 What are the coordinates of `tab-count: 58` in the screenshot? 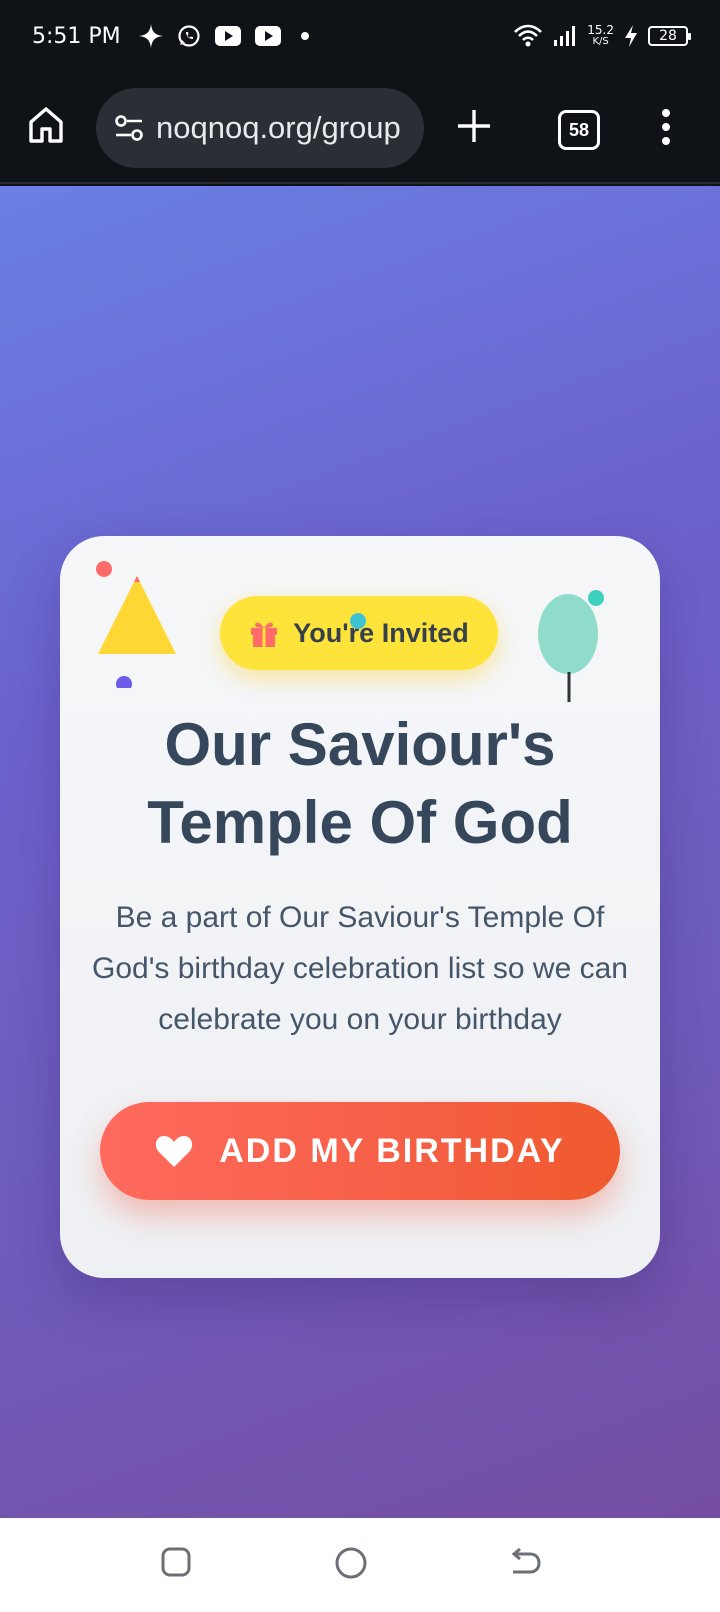 It's located at (579, 129).